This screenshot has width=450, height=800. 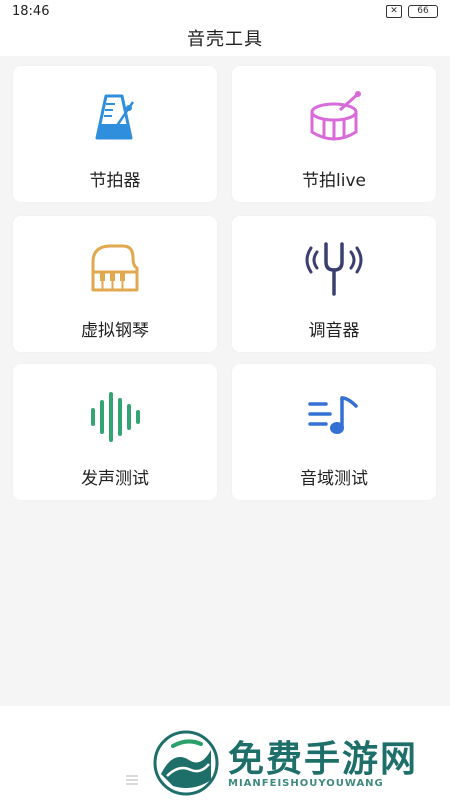 I want to click on tool-label-metronome: 节拍器, so click(x=115, y=181).